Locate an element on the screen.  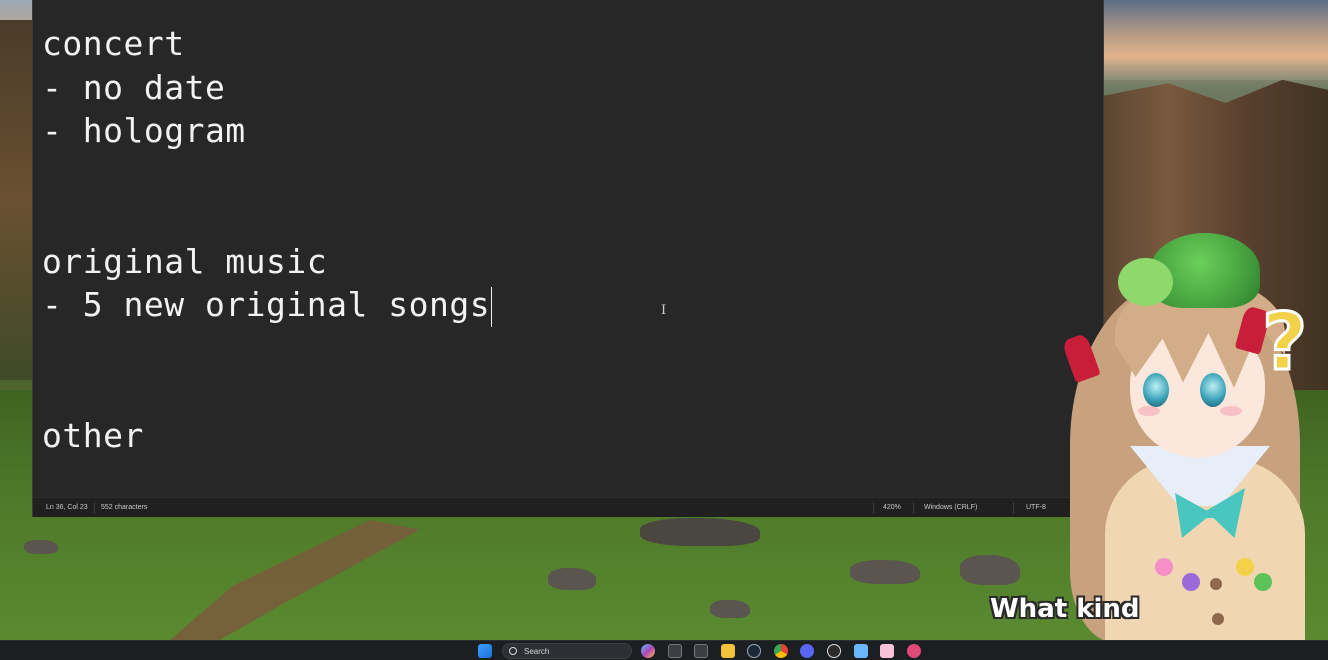
question-mark: ? is located at coordinates (1284, 343).